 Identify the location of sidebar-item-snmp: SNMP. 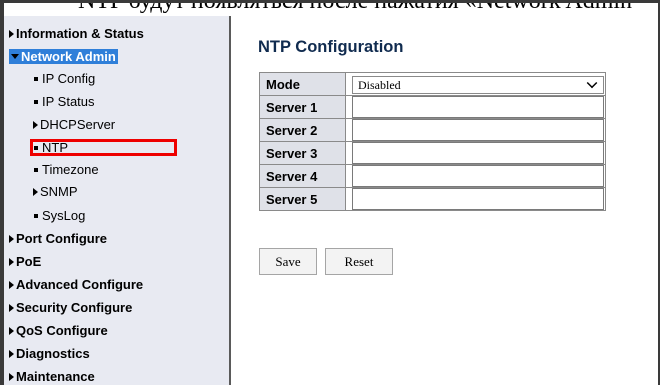
(55, 192).